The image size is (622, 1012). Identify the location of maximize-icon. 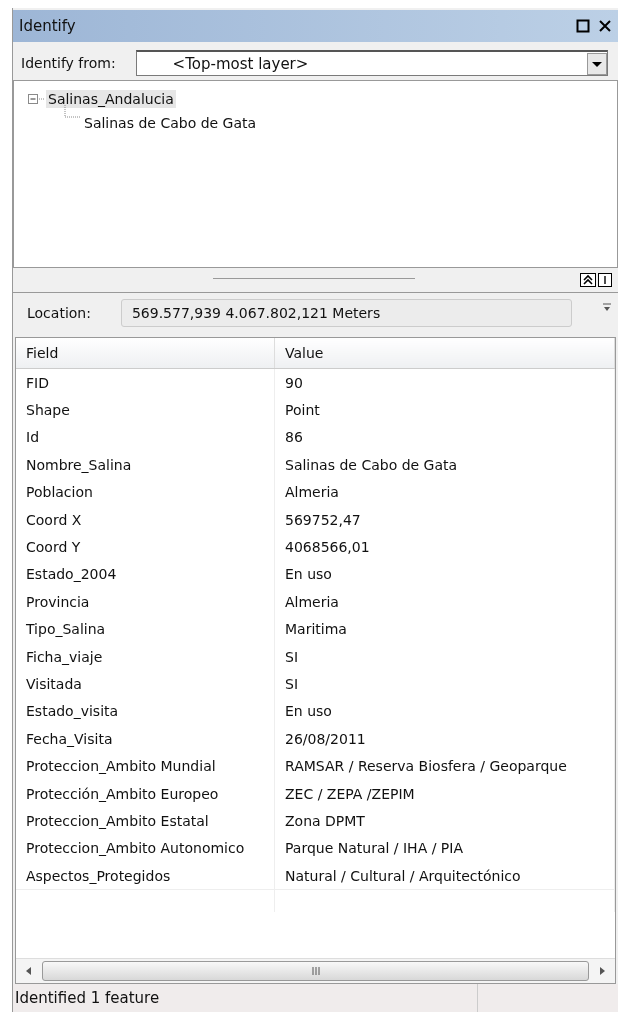
(583, 26).